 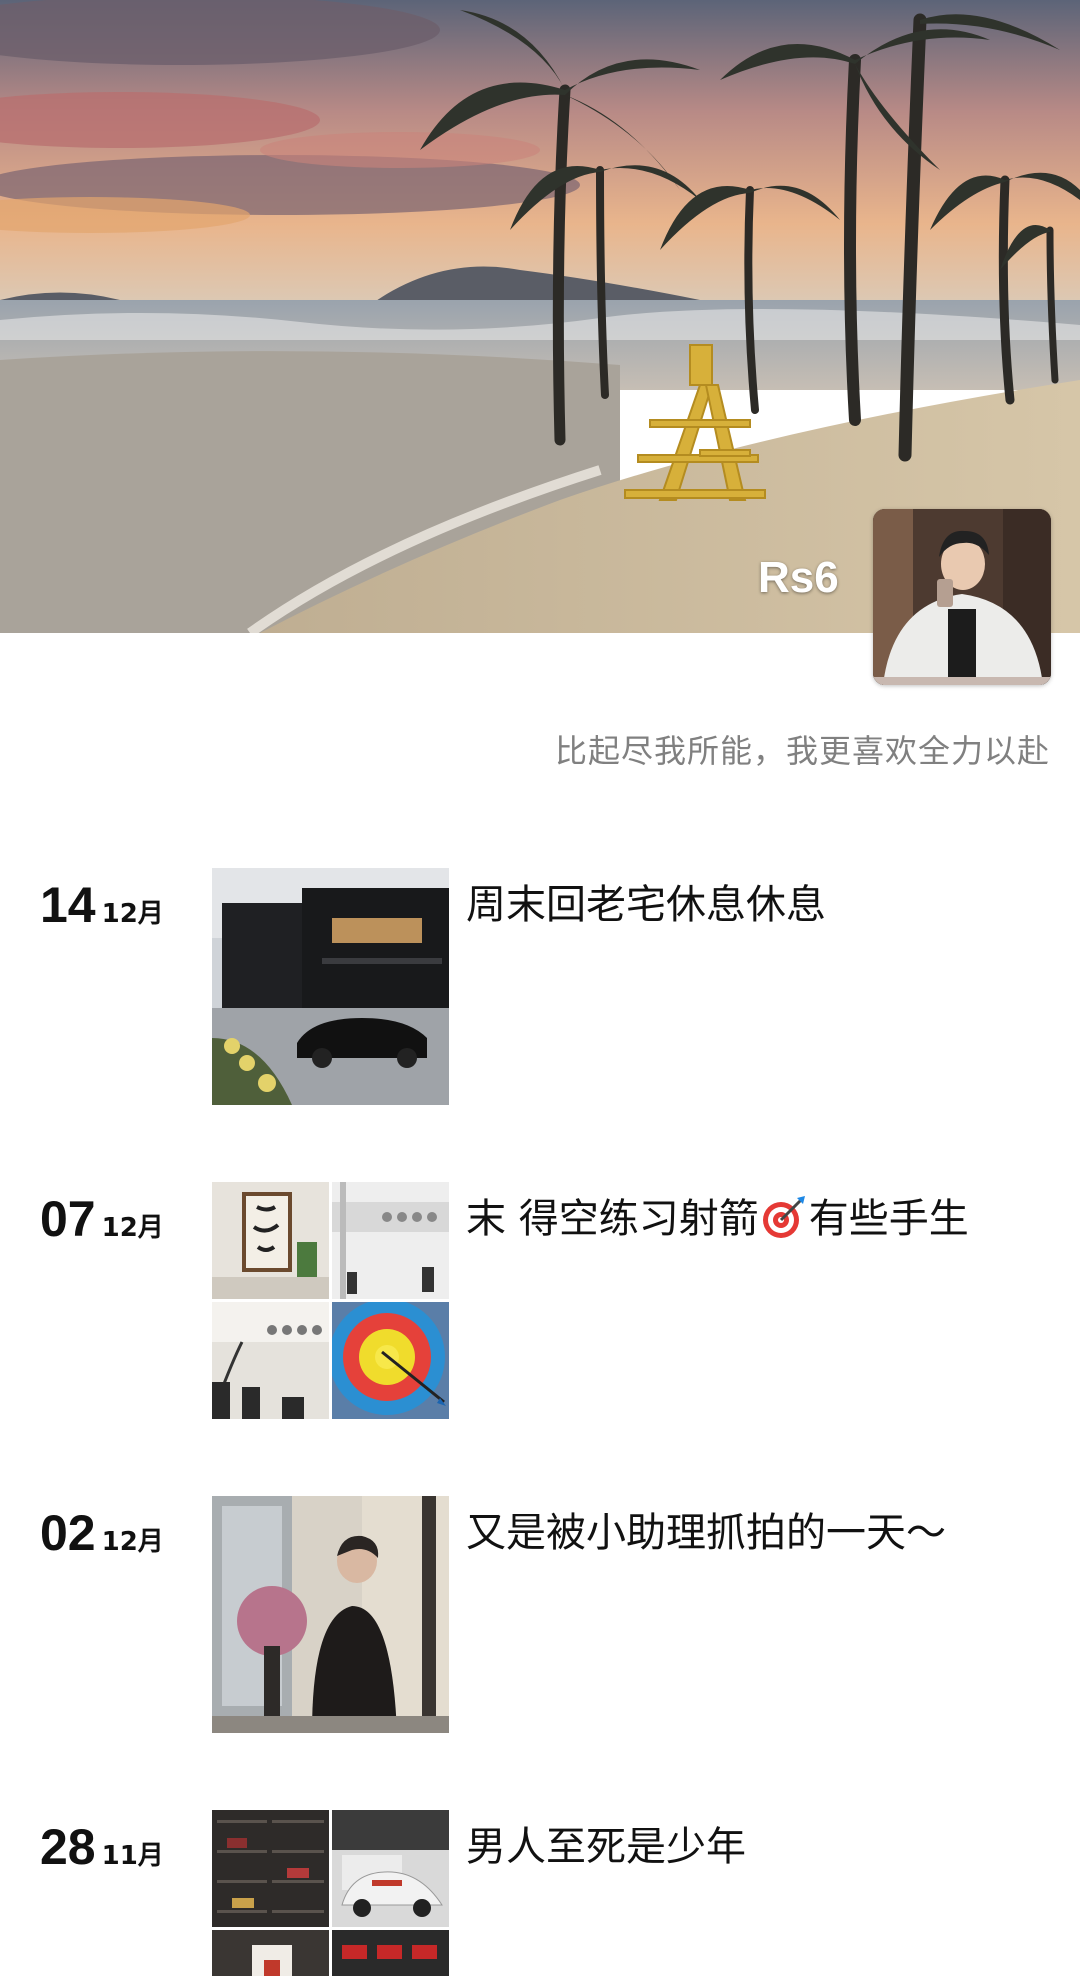 I want to click on avatar-image, so click(x=962, y=597).